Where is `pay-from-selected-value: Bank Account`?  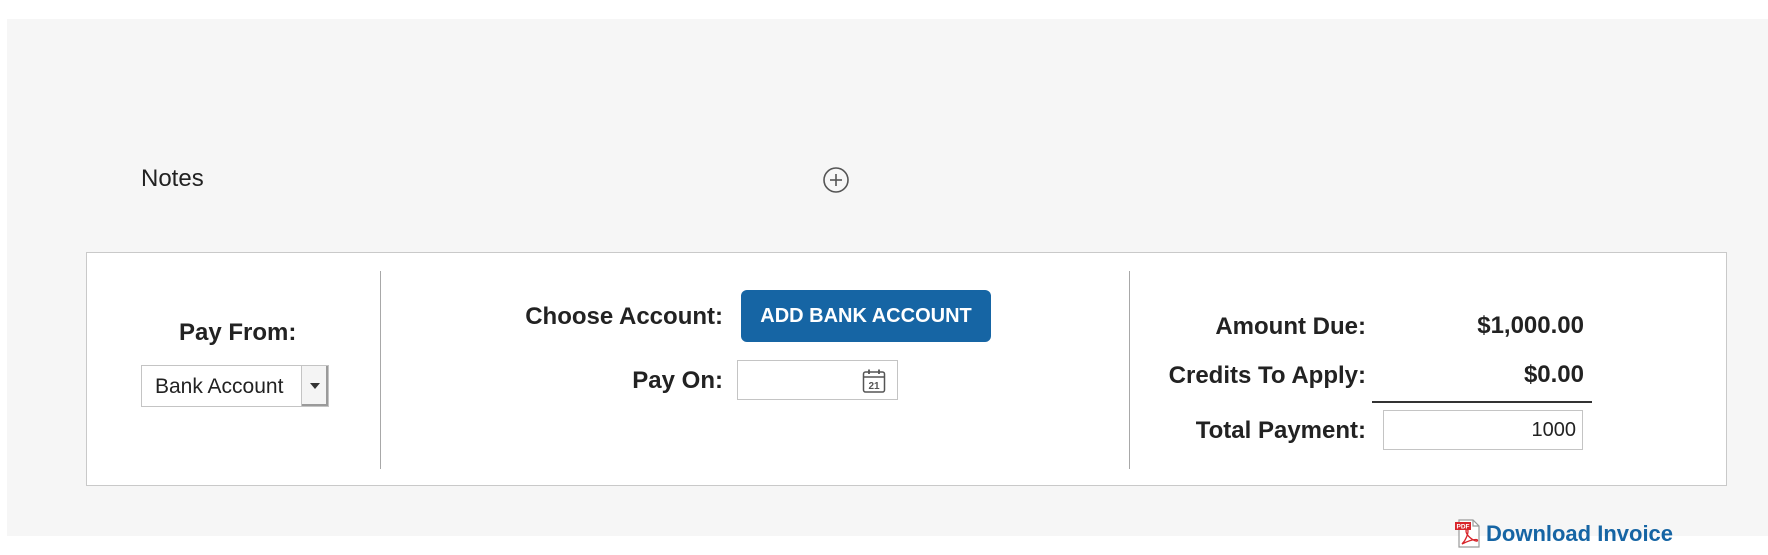
pay-from-selected-value: Bank Account is located at coordinates (219, 386).